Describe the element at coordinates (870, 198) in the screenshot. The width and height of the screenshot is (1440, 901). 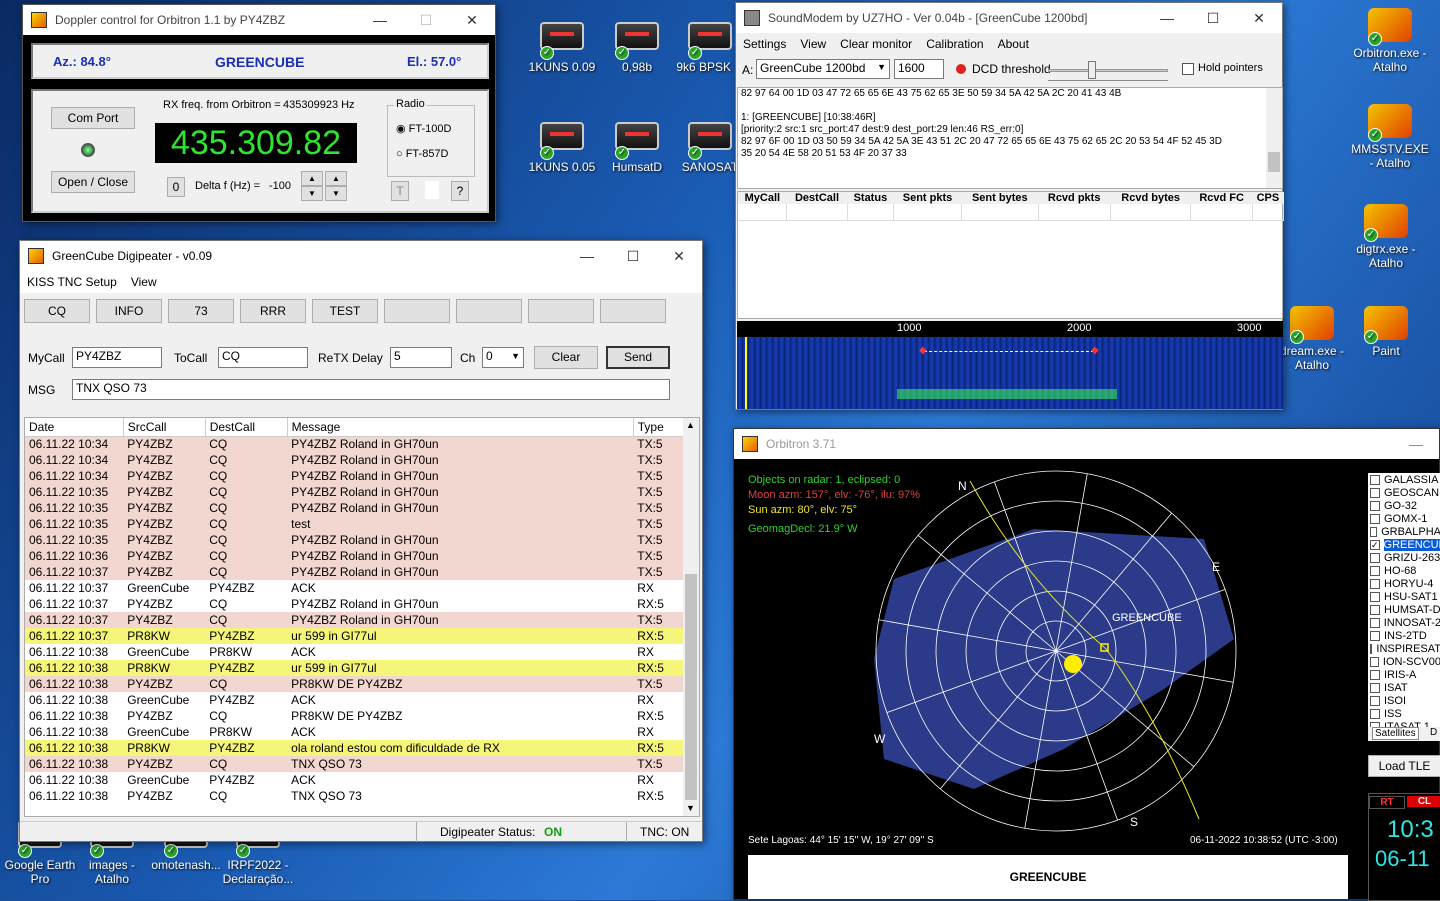
I see `column-header: Status` at that location.